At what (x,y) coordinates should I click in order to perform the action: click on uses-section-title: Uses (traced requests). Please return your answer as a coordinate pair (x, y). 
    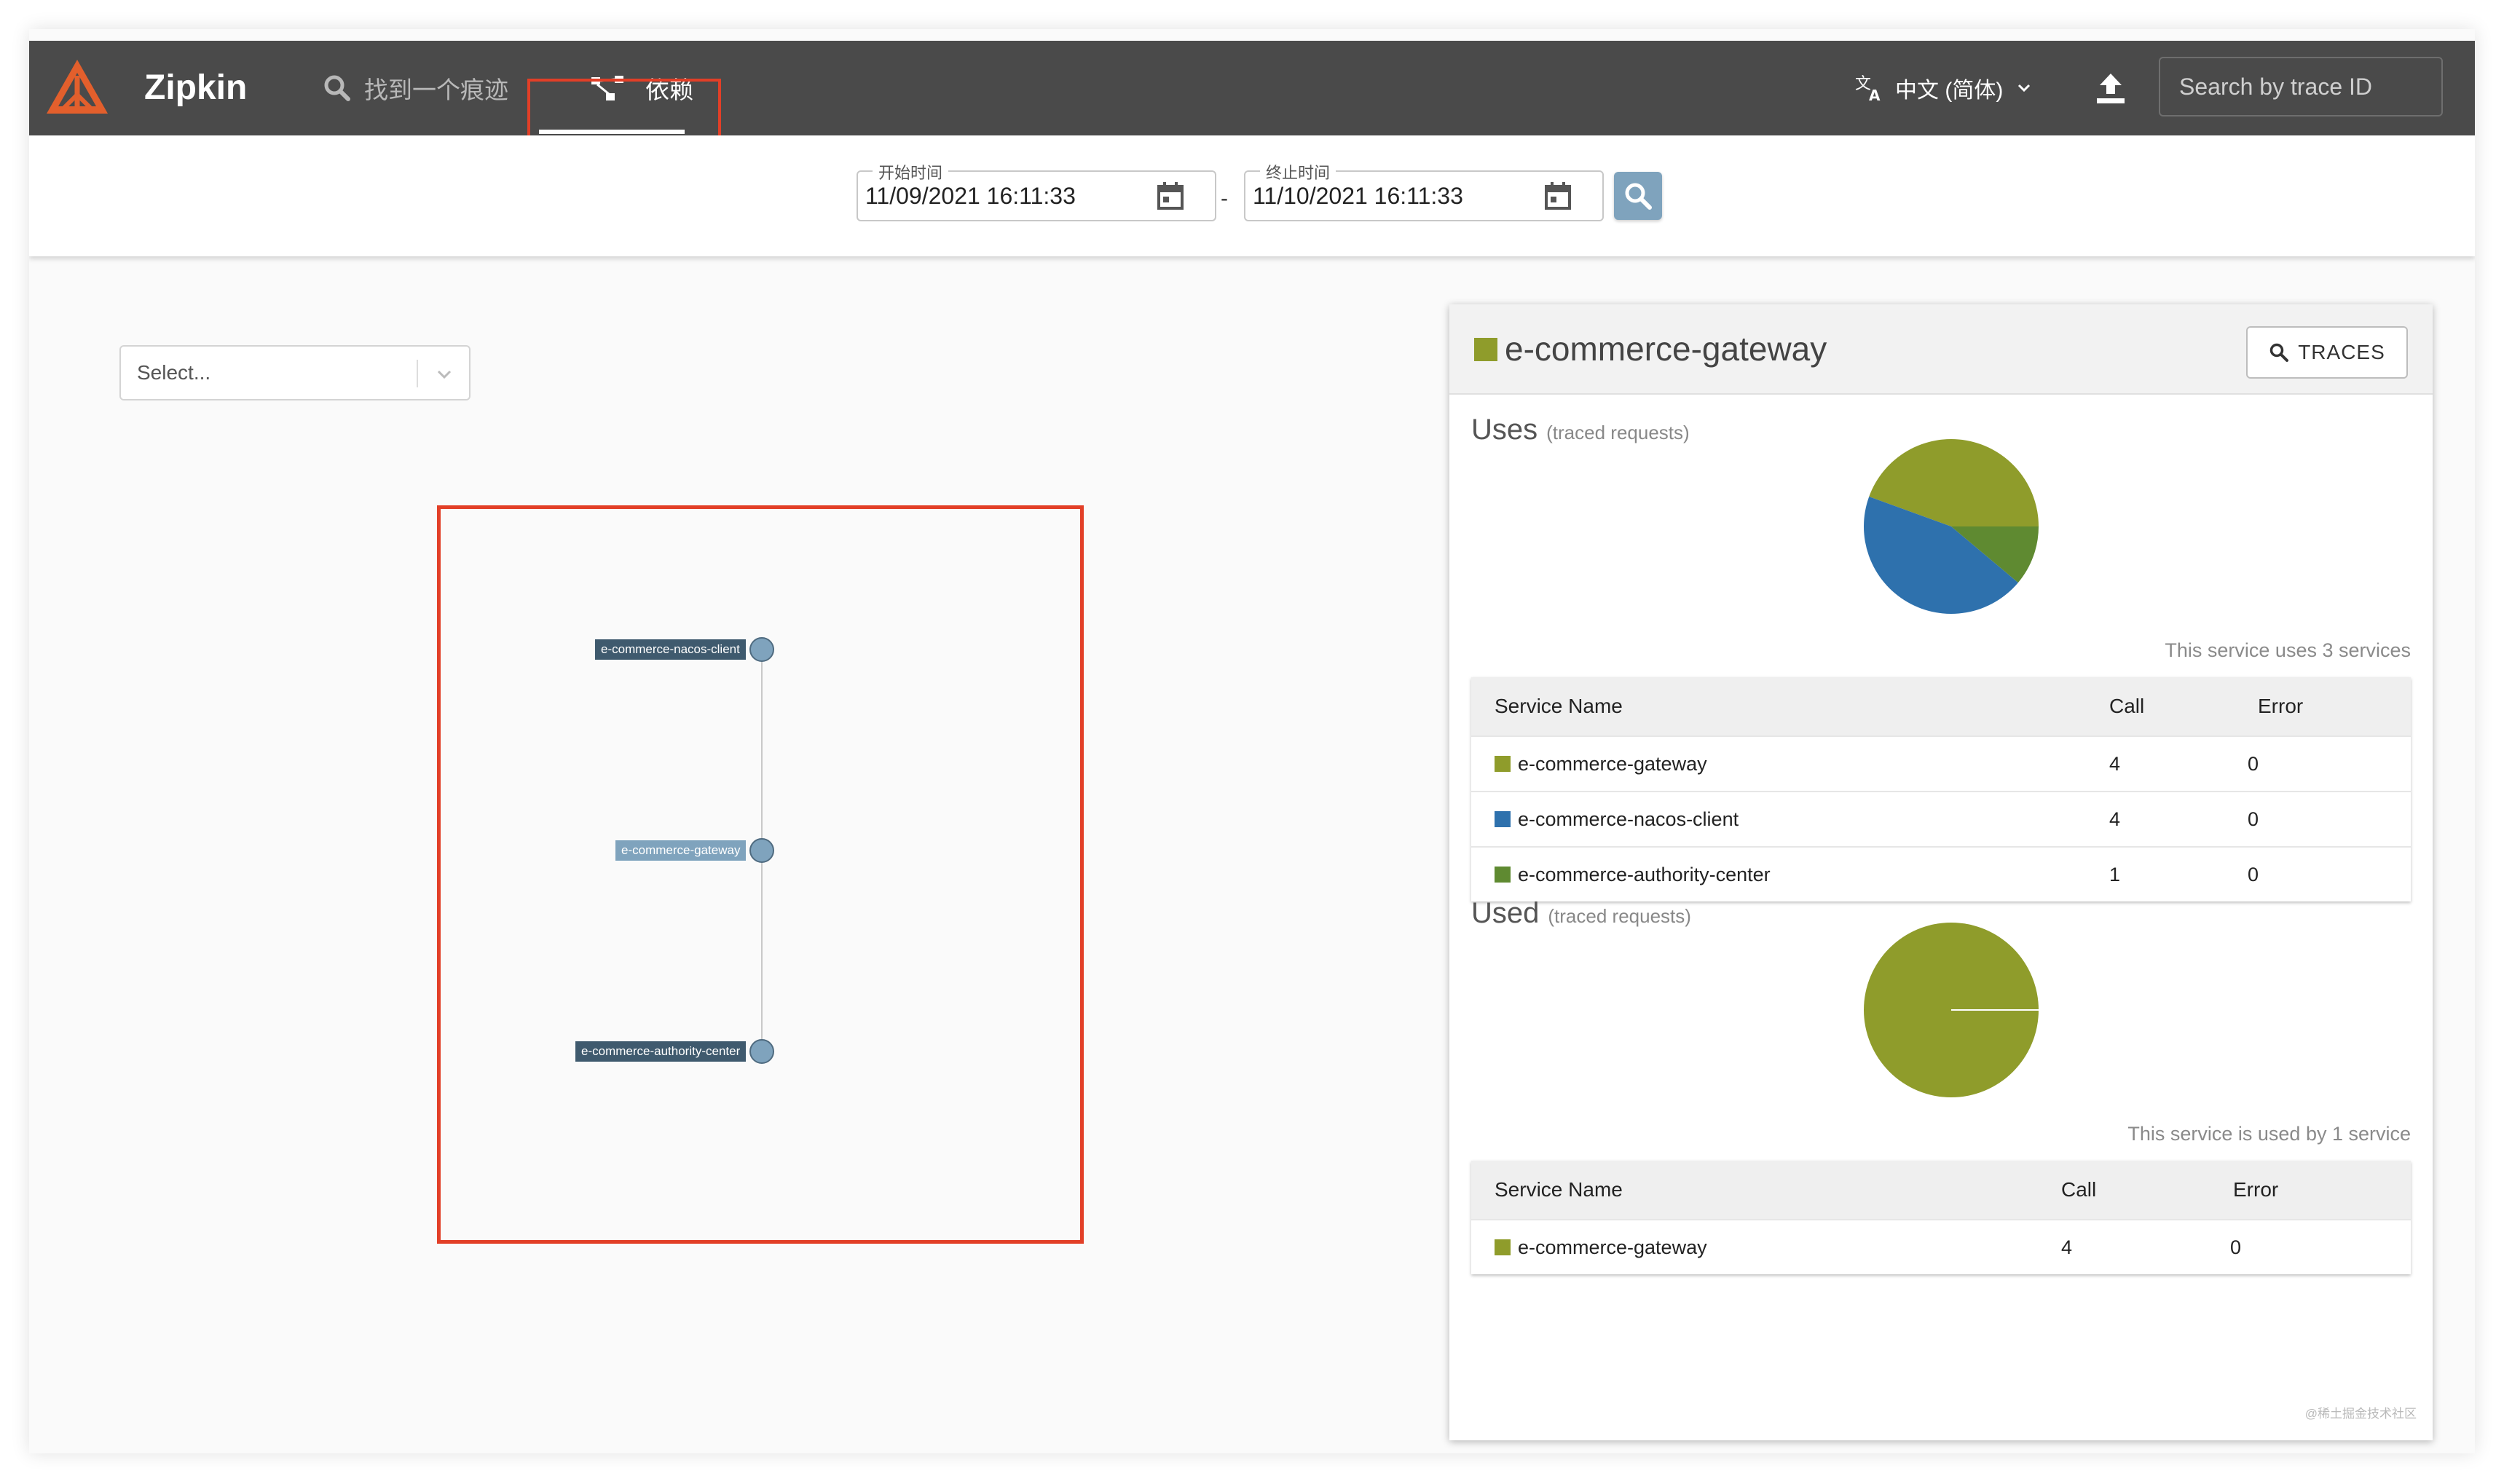
    Looking at the image, I should click on (1581, 430).